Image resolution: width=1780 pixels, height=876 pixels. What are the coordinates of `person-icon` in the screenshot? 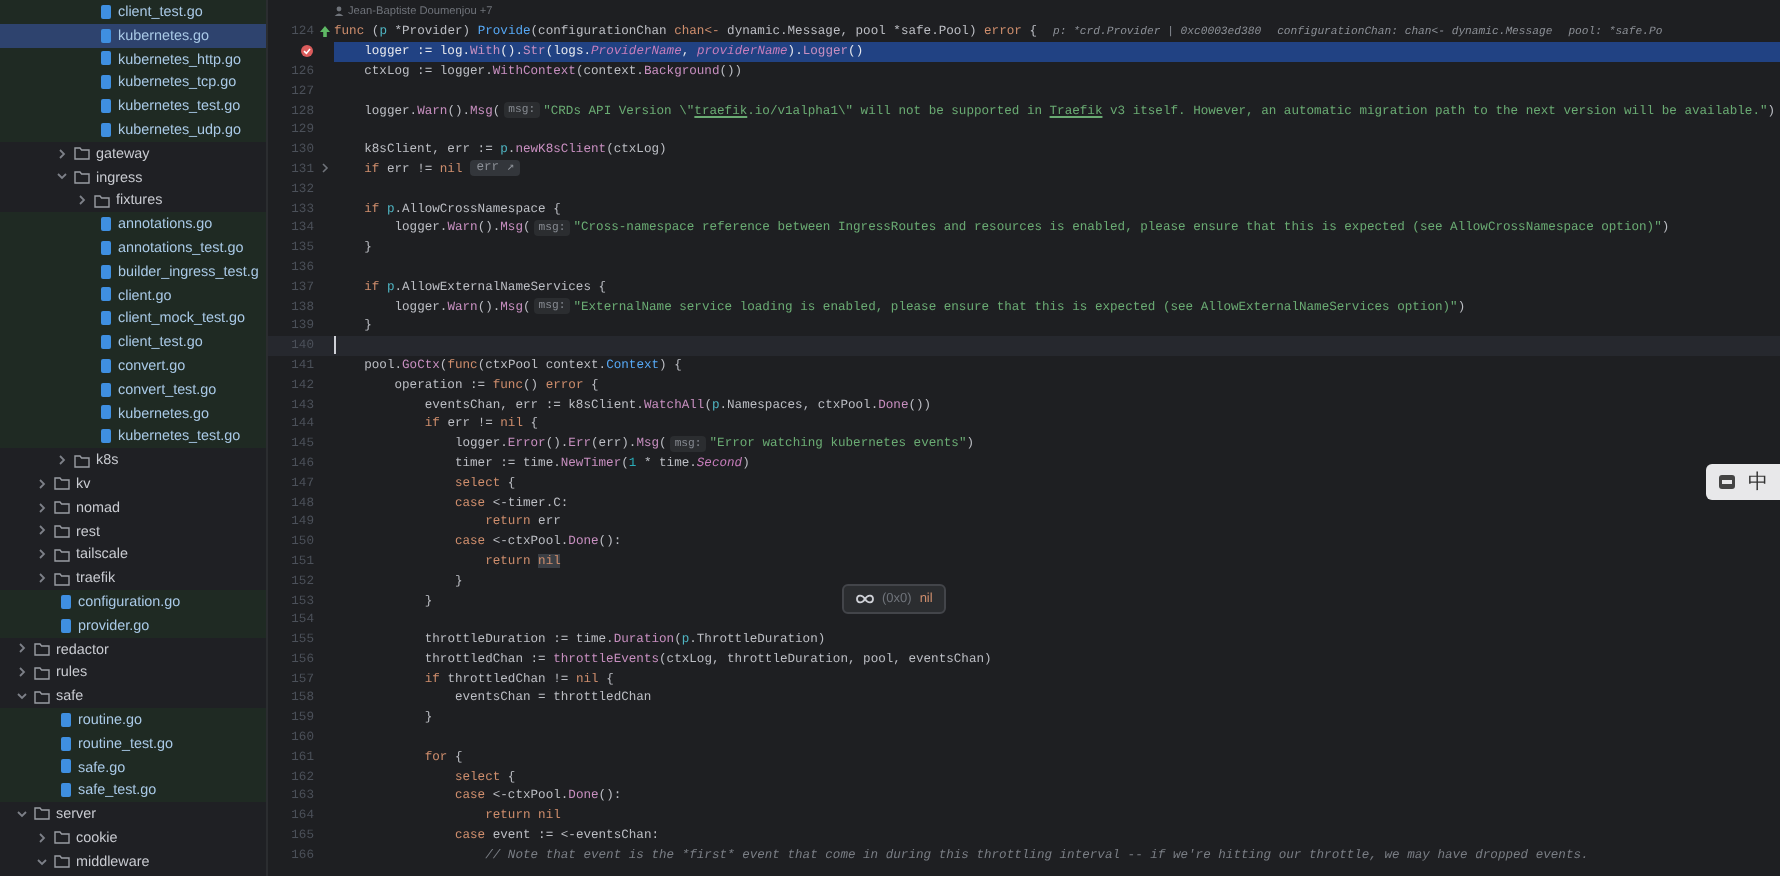 It's located at (339, 11).